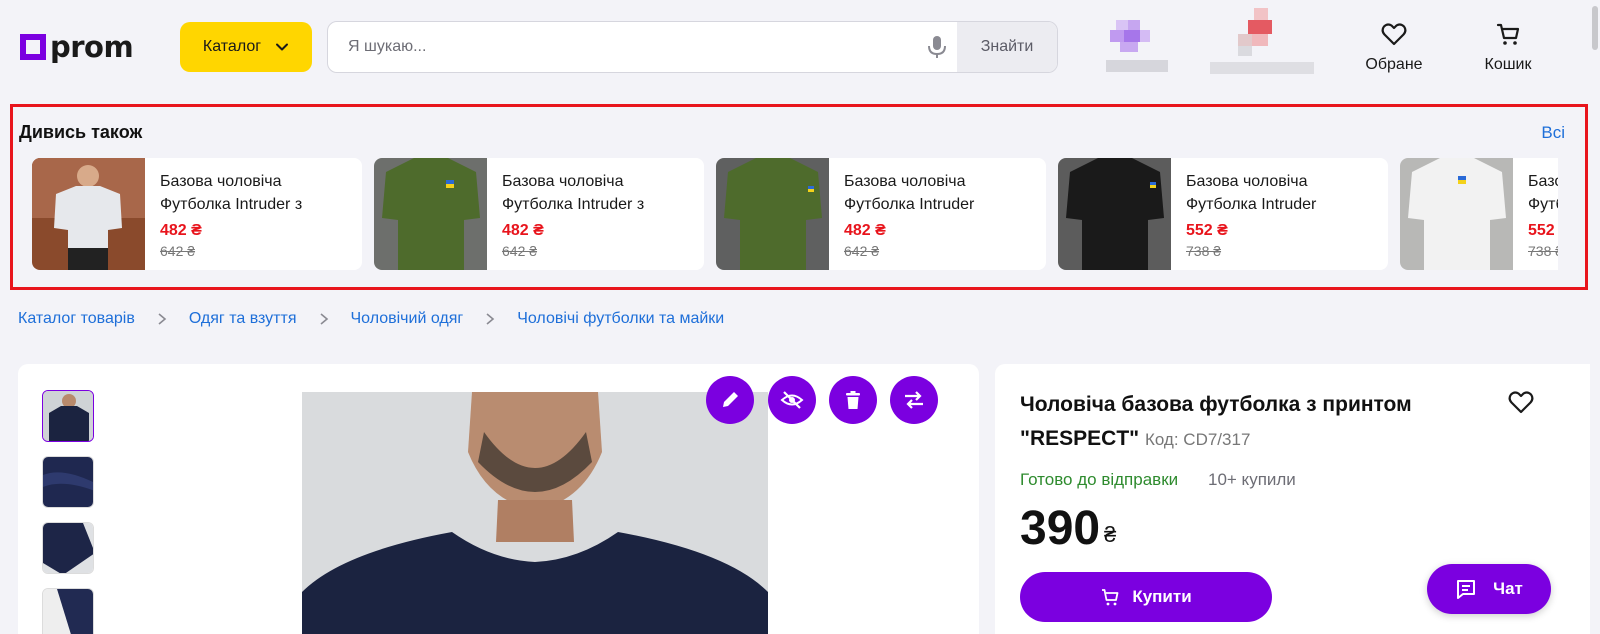  I want to click on bought-count: 10+ купили, so click(1252, 479).